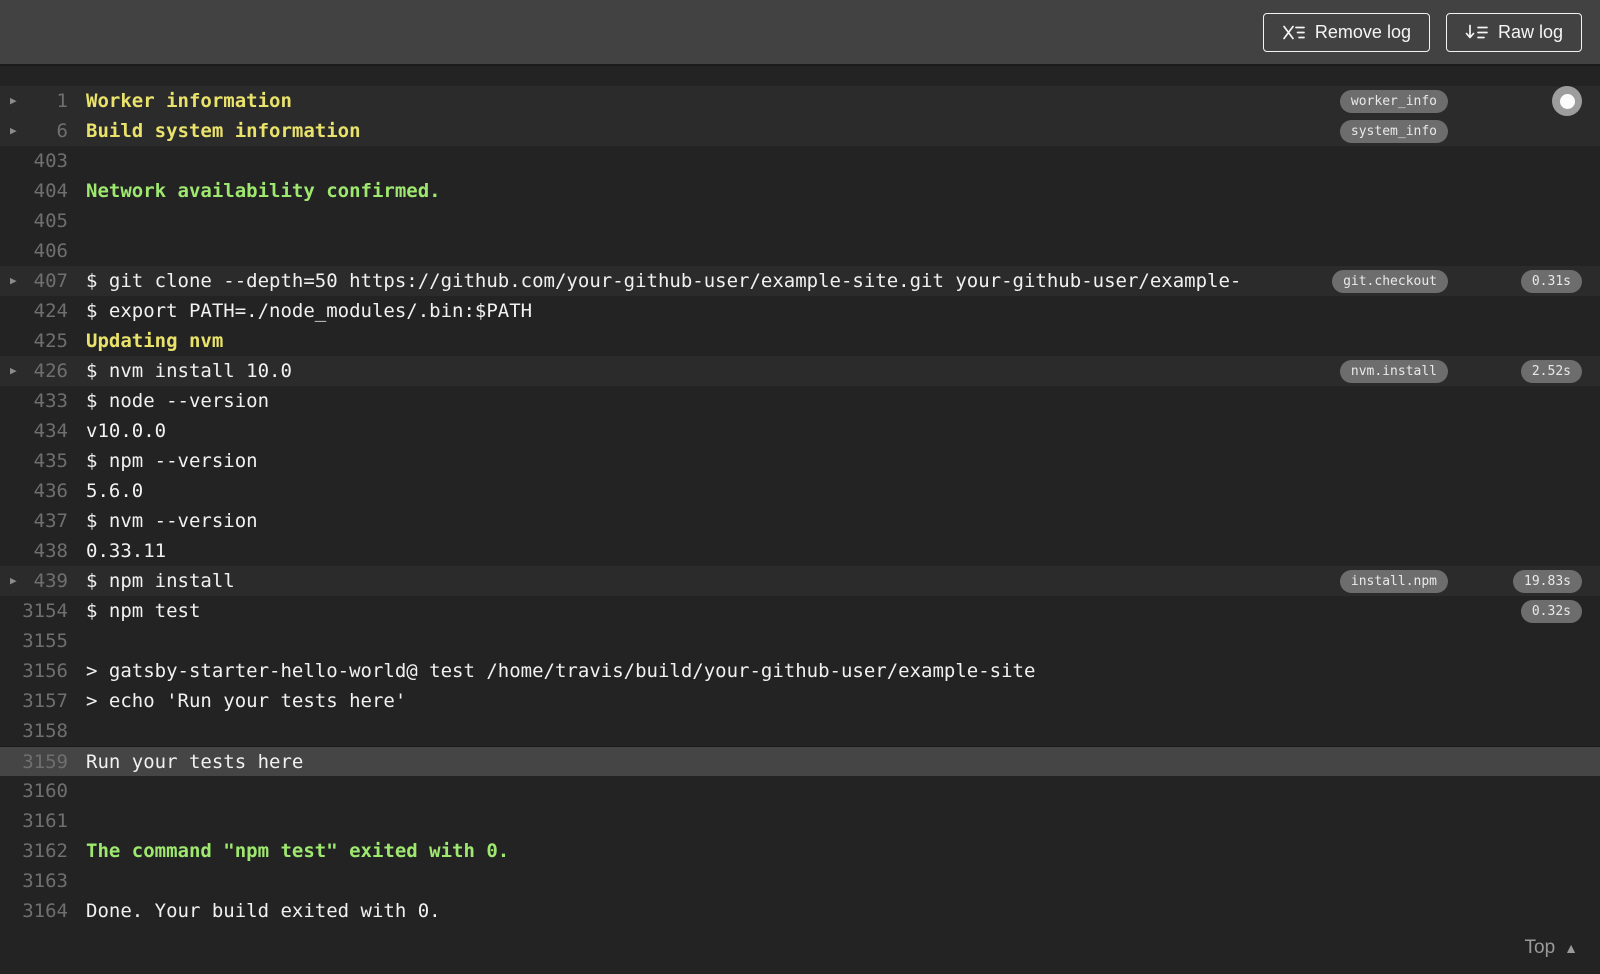 Image resolution: width=1600 pixels, height=974 pixels. I want to click on duration-badge: 0.32s, so click(1551, 611).